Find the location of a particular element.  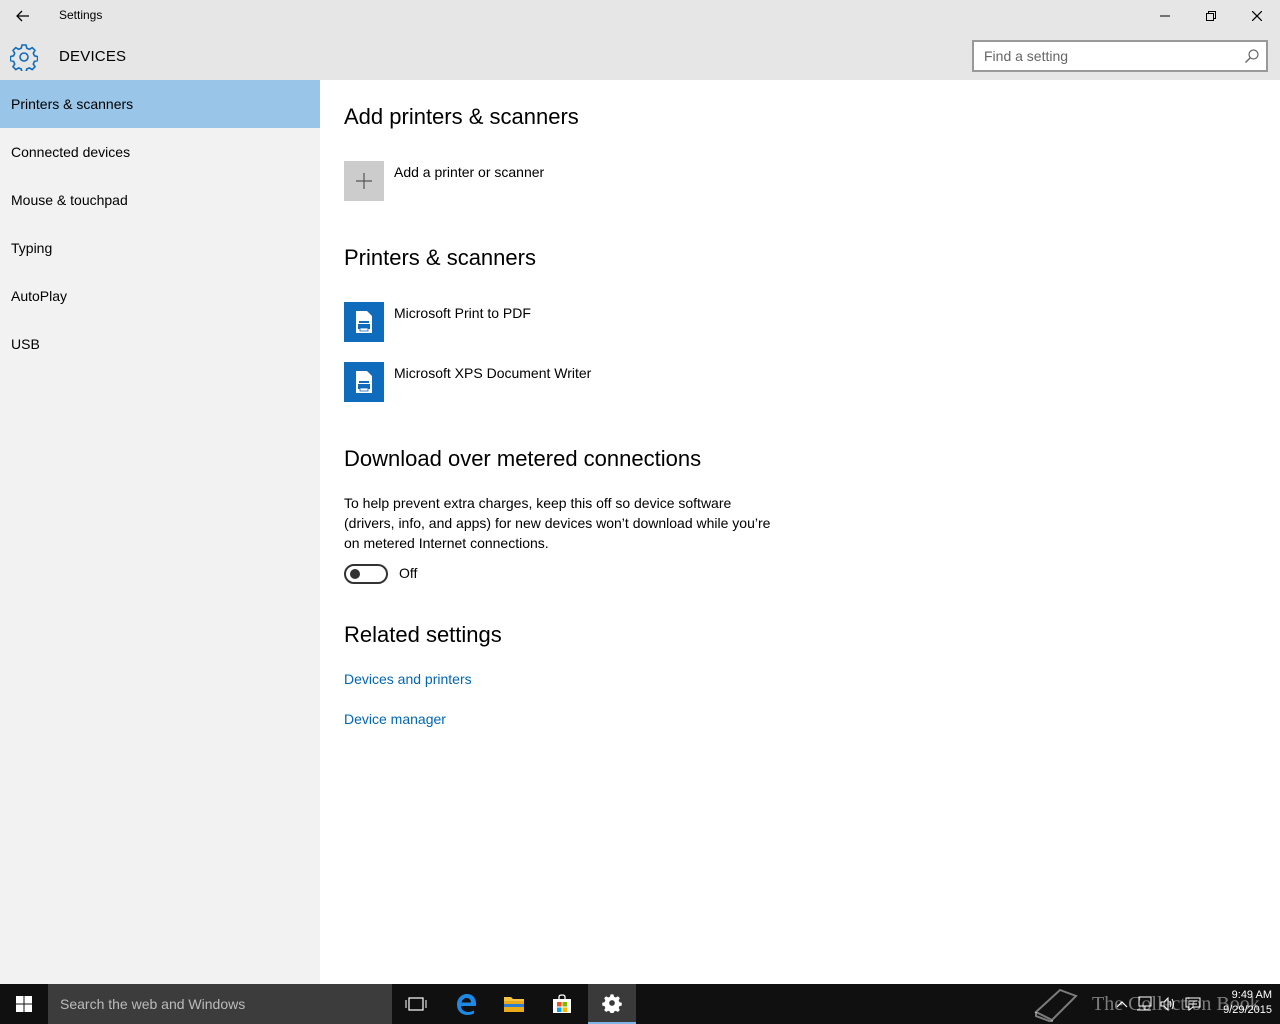

search-icon is located at coordinates (1252, 56).